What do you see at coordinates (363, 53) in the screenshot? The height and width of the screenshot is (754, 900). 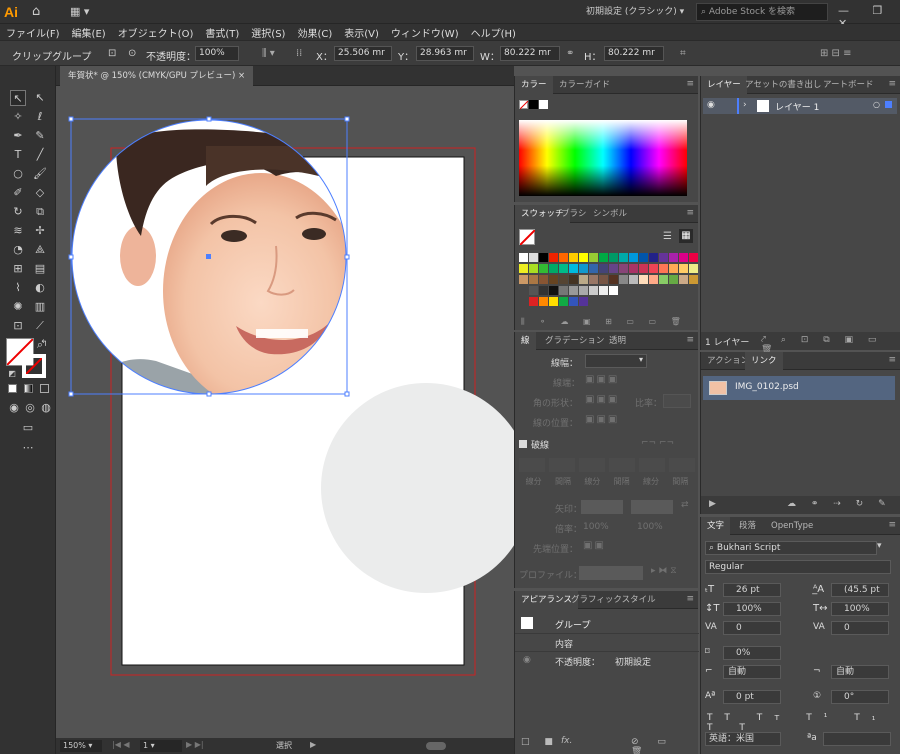 I see `x-field: 25.506 mr` at bounding box center [363, 53].